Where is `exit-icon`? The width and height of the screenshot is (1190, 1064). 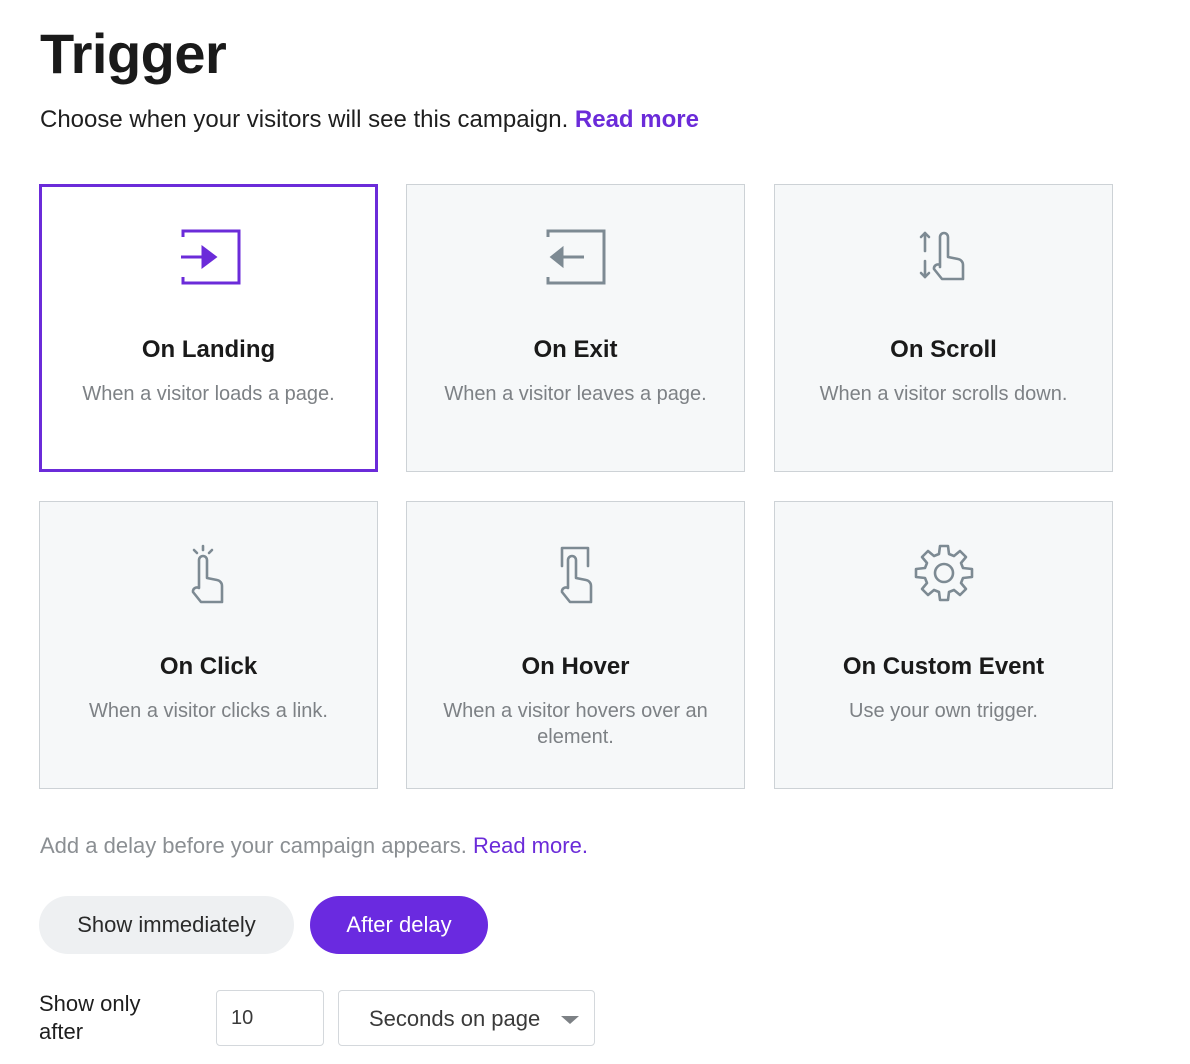 exit-icon is located at coordinates (576, 259).